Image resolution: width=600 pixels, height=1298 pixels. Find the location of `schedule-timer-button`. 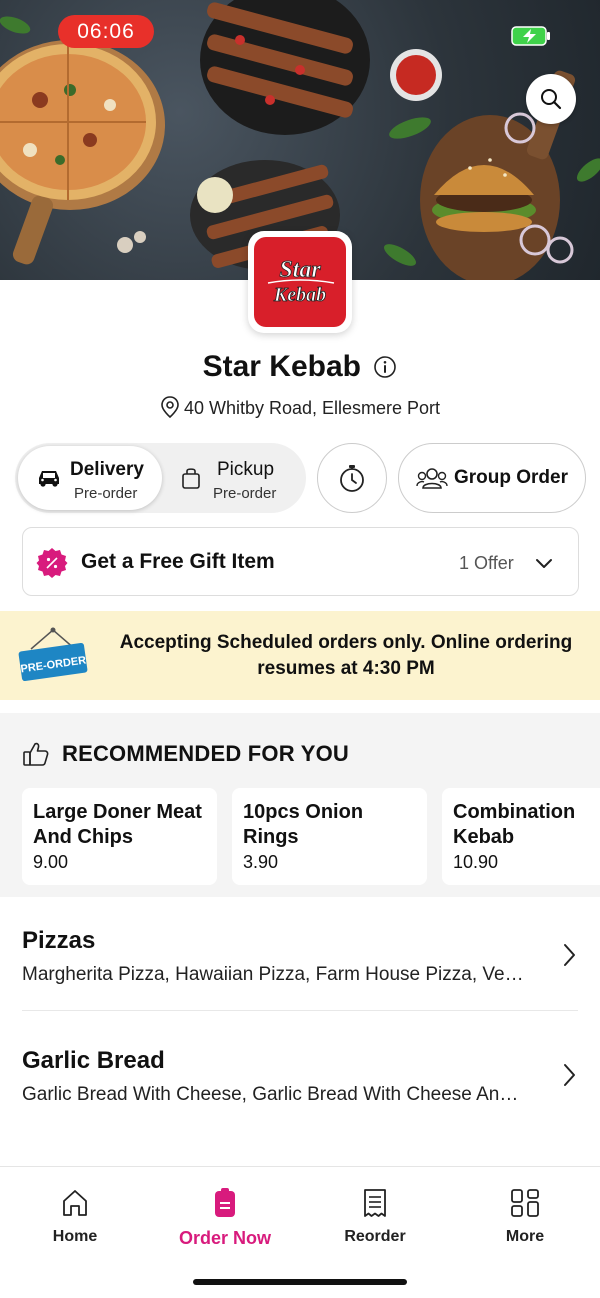

schedule-timer-button is located at coordinates (352, 478).